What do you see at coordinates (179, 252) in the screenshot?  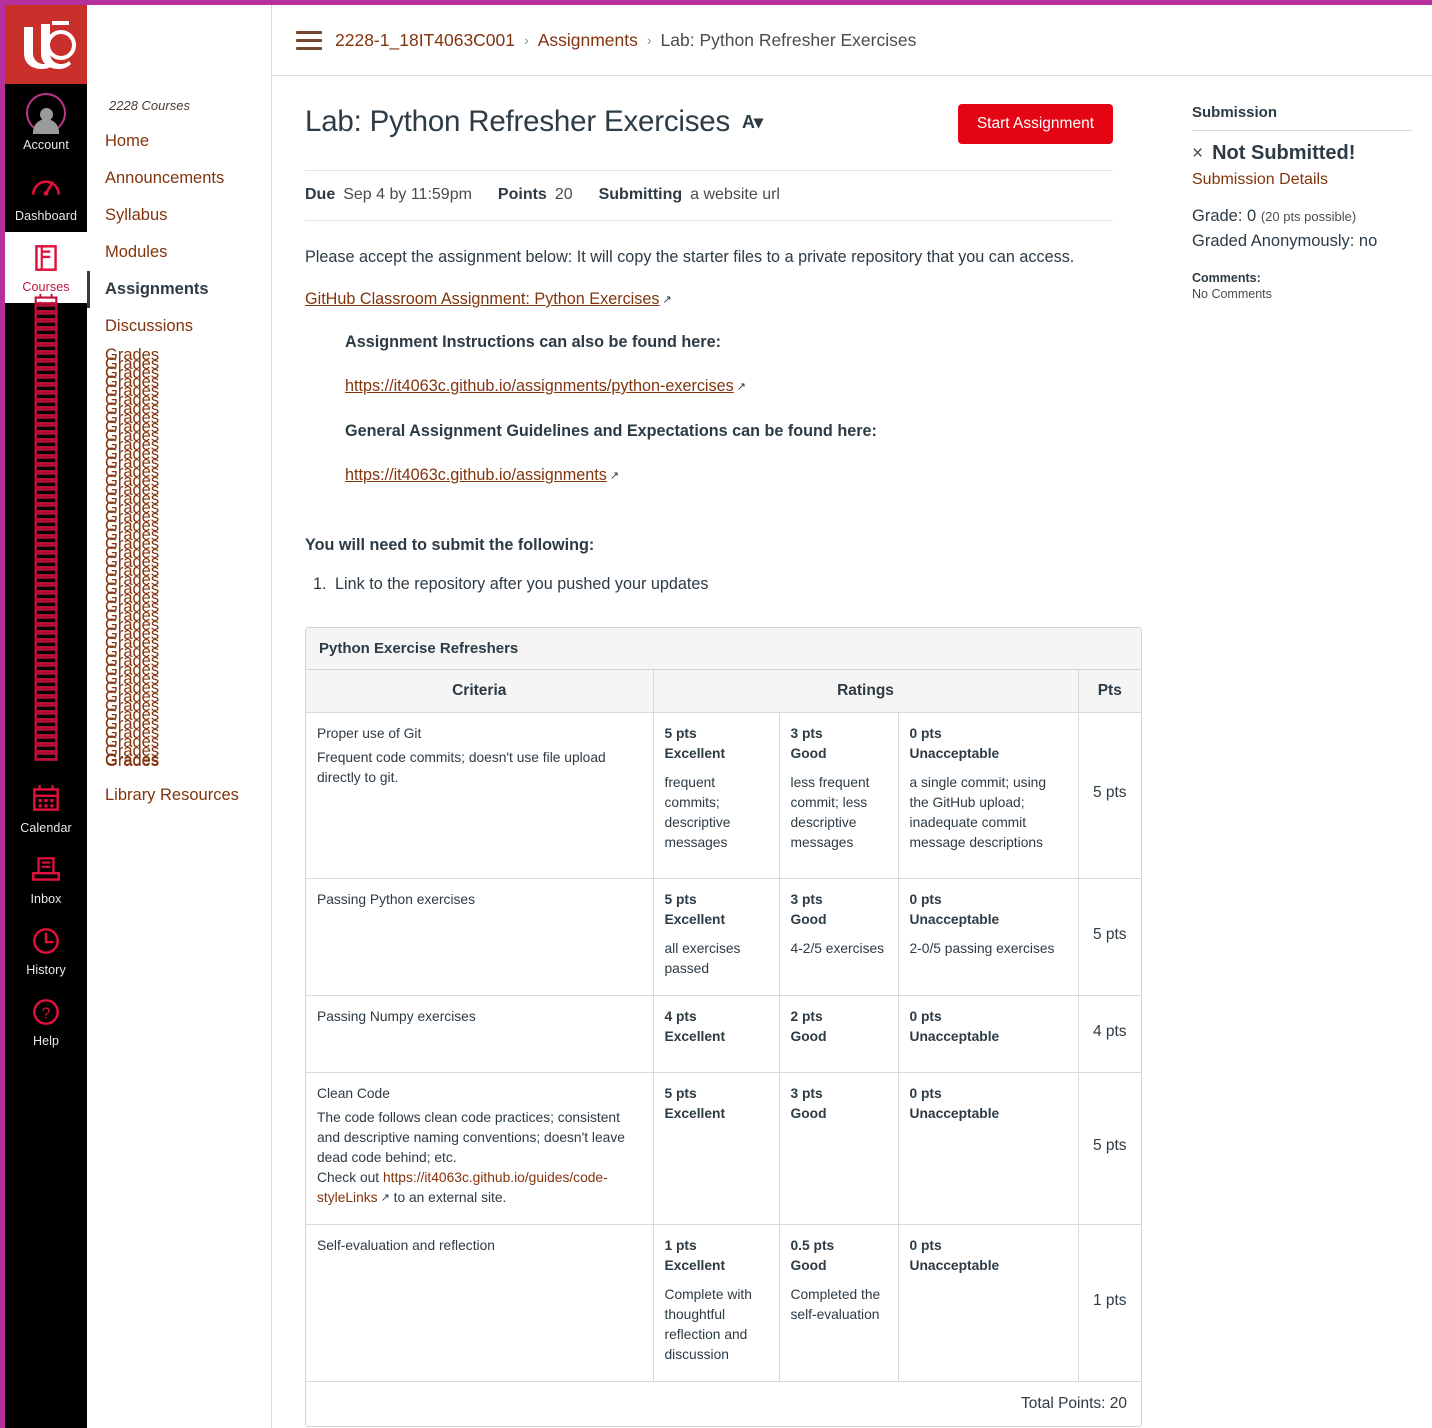 I see `course-nav-item-modules: Modules` at bounding box center [179, 252].